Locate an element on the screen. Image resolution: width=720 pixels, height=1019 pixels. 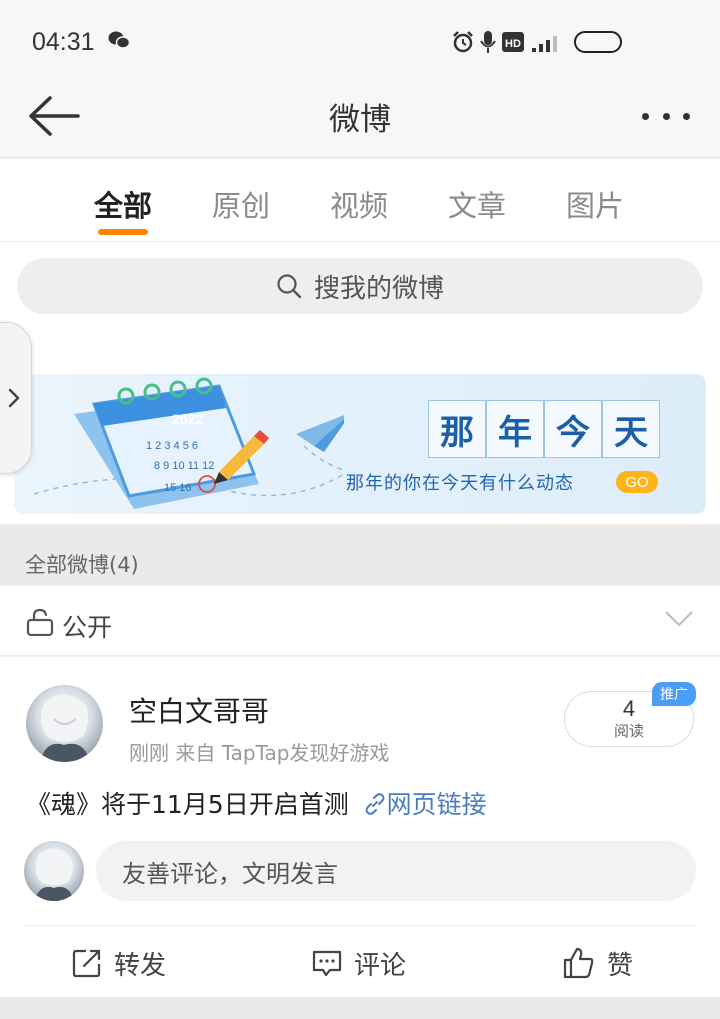
repost-label: 转发 is located at coordinates (140, 965).